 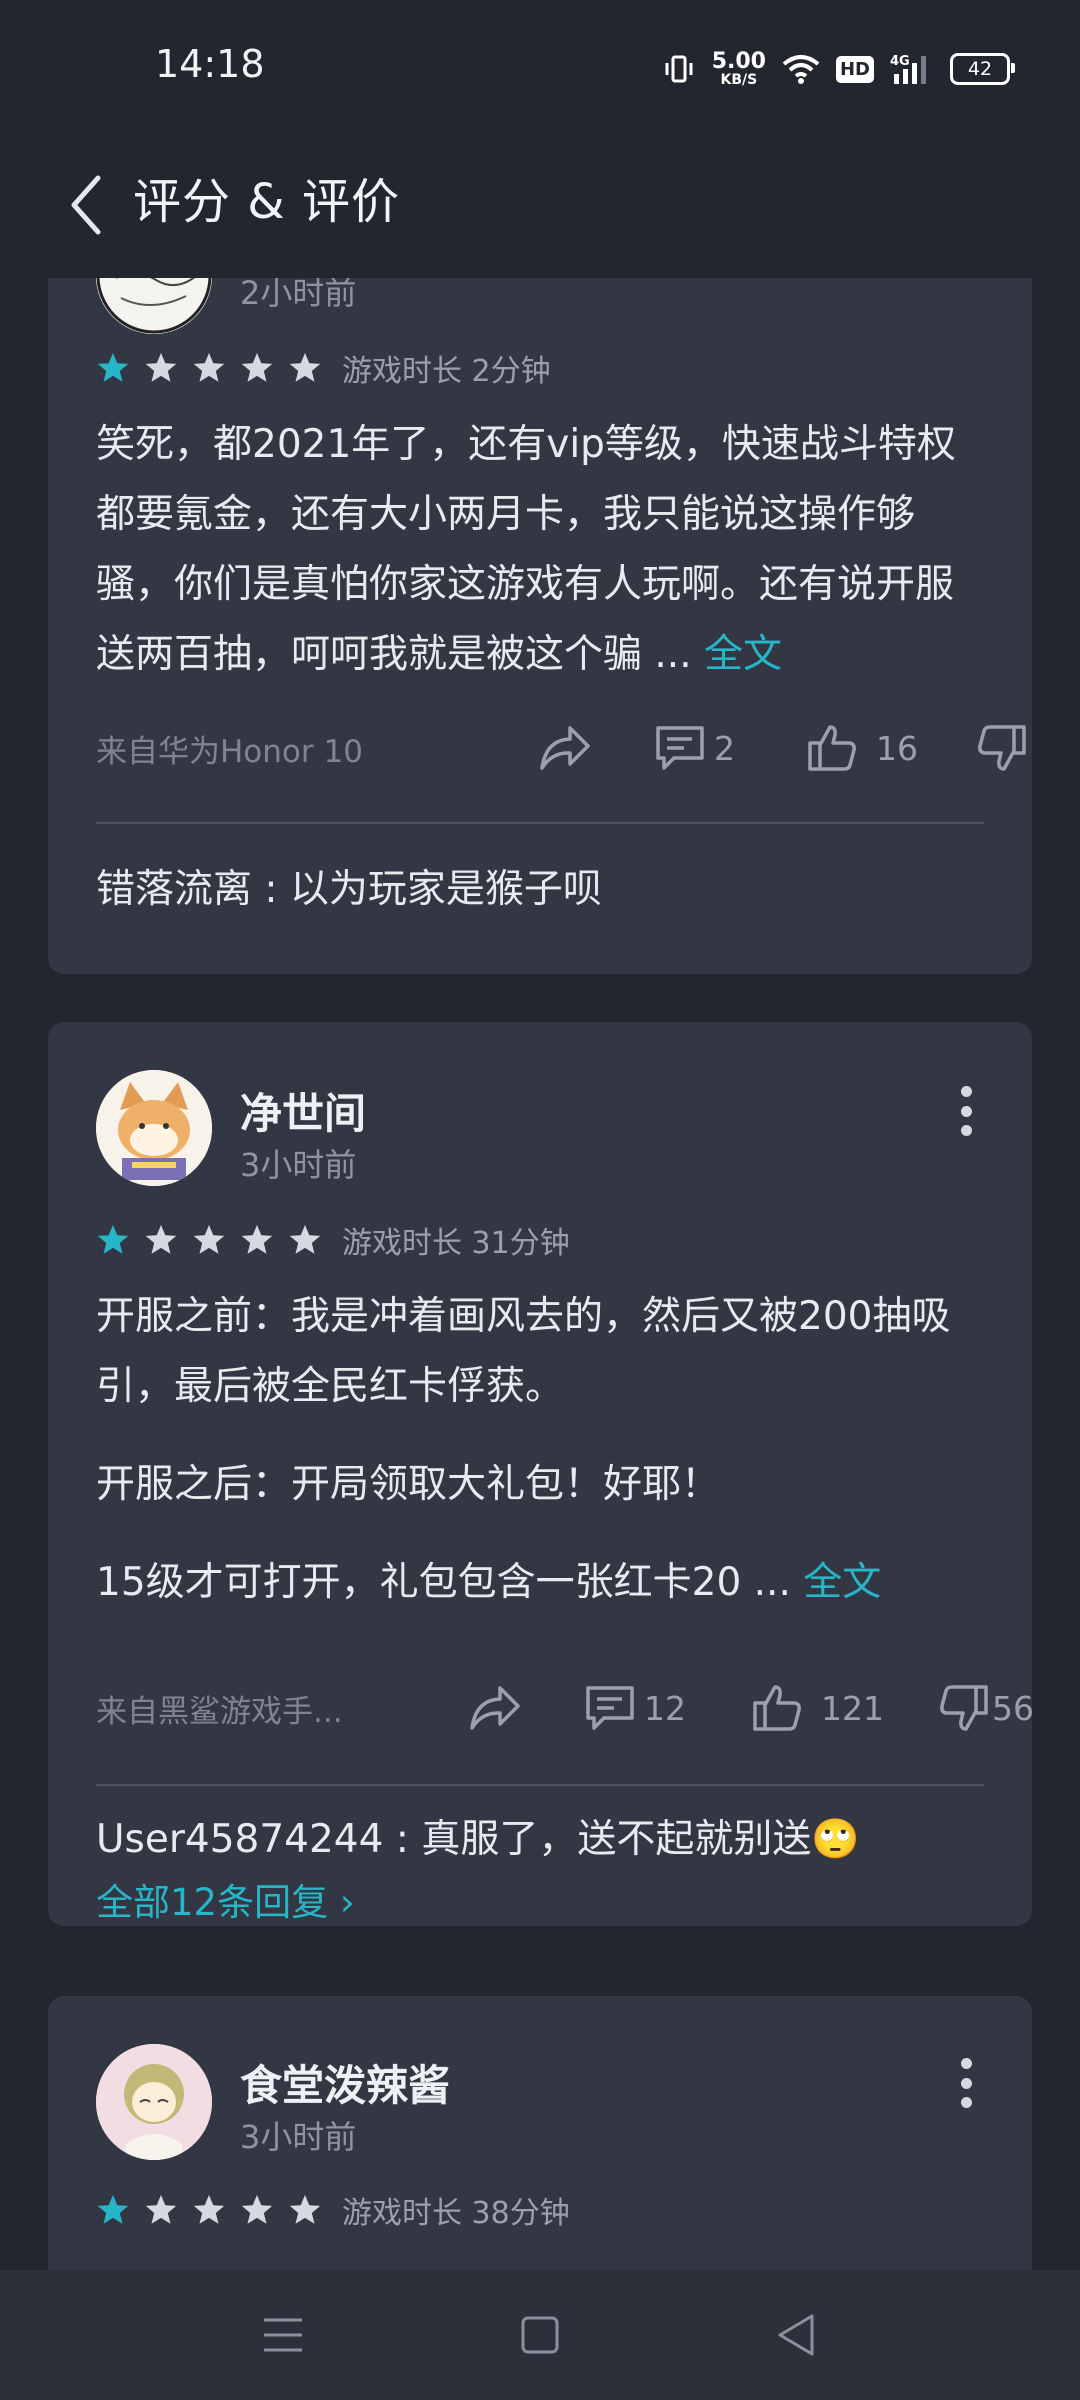 What do you see at coordinates (862, 748) in the screenshot?
I see `like-button: 16` at bounding box center [862, 748].